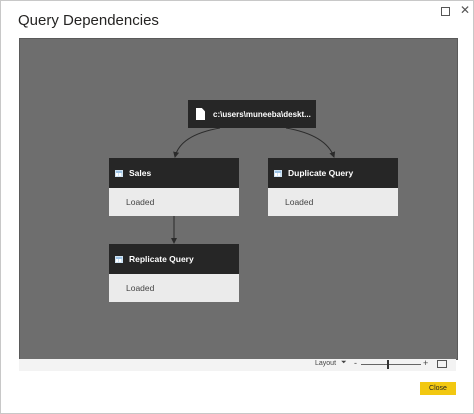 The height and width of the screenshot is (414, 474). What do you see at coordinates (140, 173) in the screenshot?
I see `query-node-name: Sales` at bounding box center [140, 173].